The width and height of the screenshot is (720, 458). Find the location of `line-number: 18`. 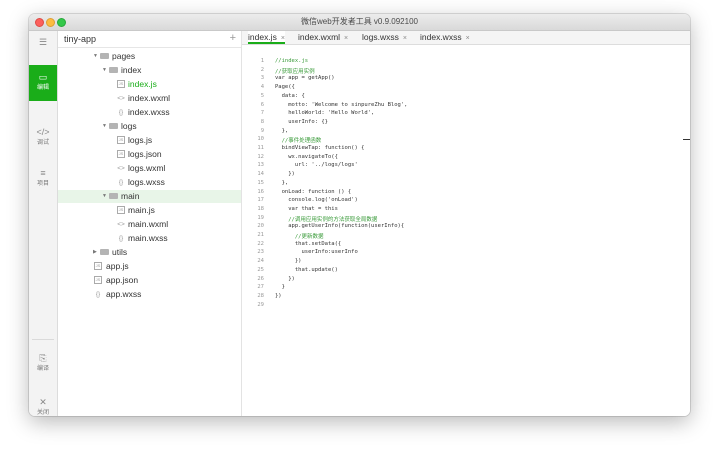

line-number: 18 is located at coordinates (260, 208).